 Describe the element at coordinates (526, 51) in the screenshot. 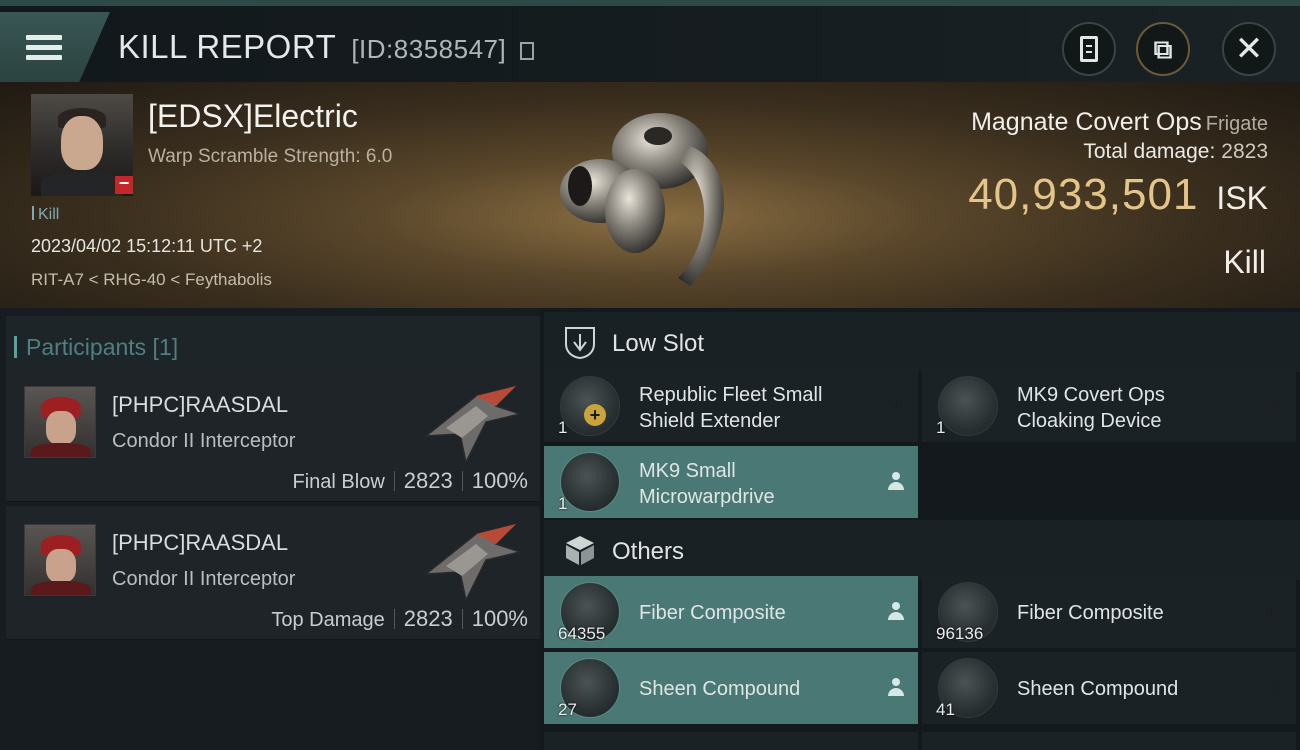

I see `copy-icon` at that location.